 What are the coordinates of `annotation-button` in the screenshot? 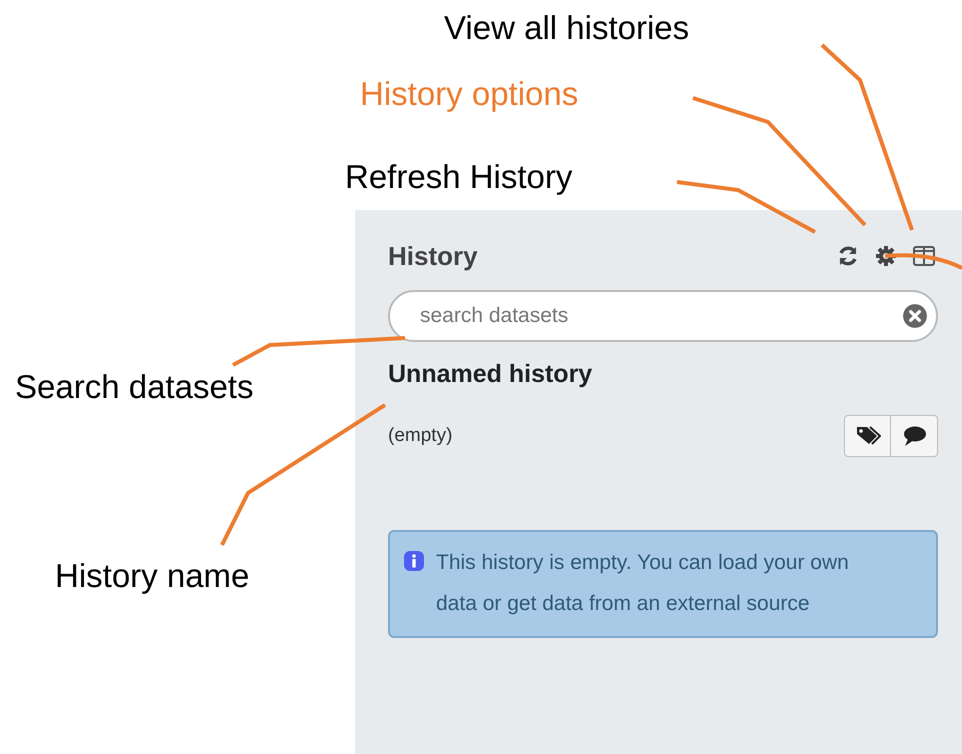 It's located at (914, 436).